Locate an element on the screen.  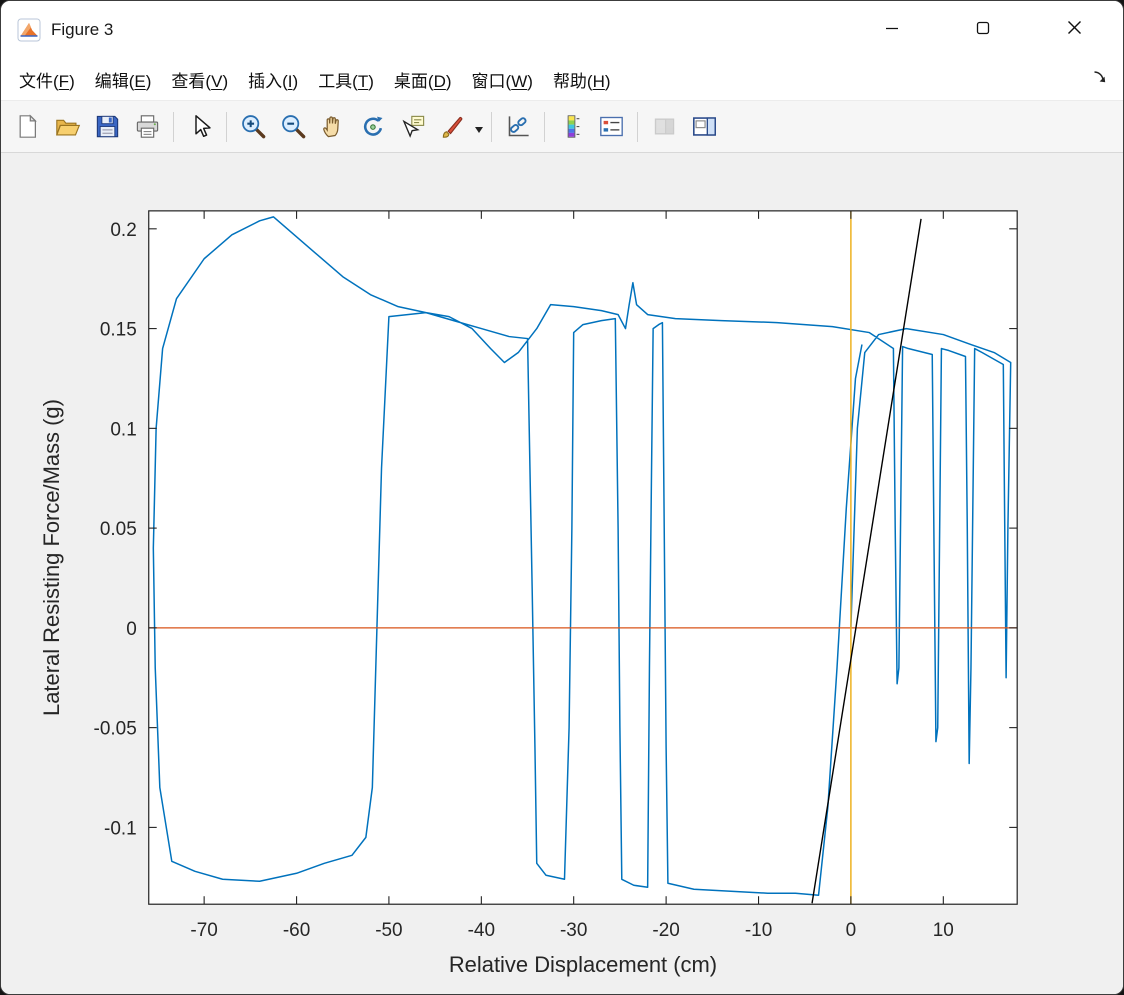
y-tick-label: 0 is located at coordinates (131, 629).